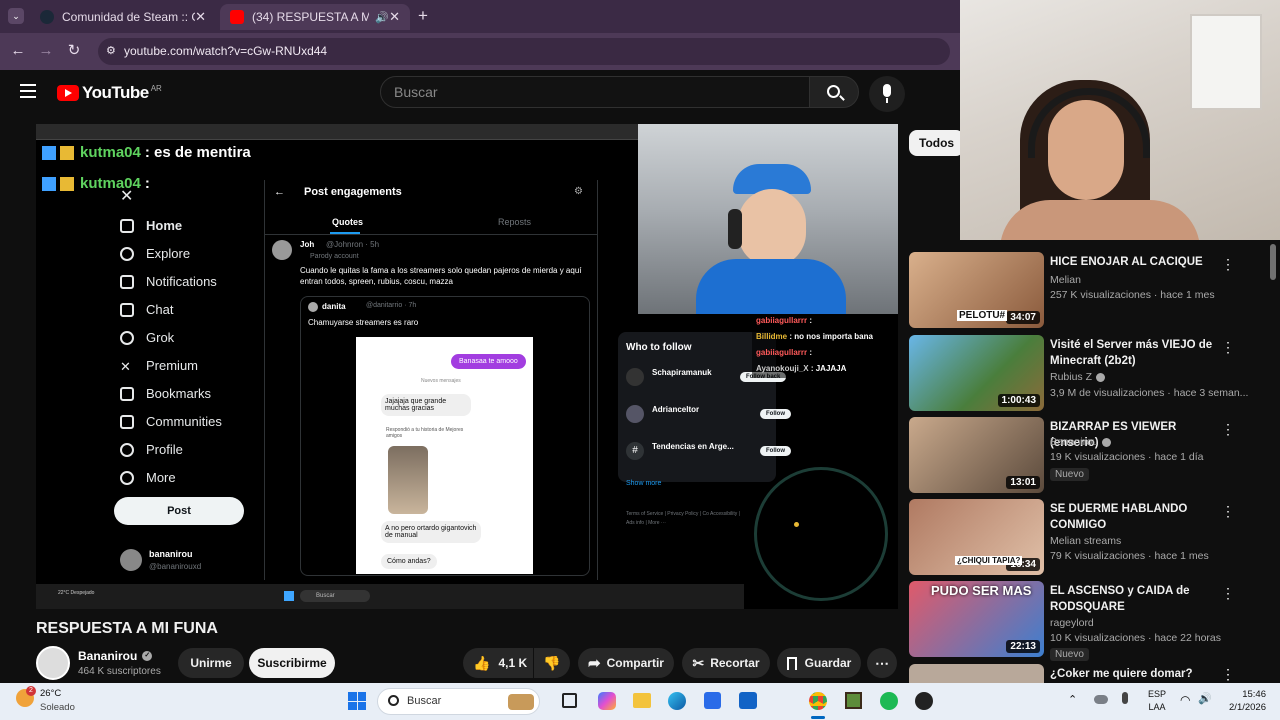 This screenshot has height=720, width=1280. Describe the element at coordinates (976, 619) in the screenshot. I see `video-thumbnail: PUDO SER MAS 22:13` at that location.